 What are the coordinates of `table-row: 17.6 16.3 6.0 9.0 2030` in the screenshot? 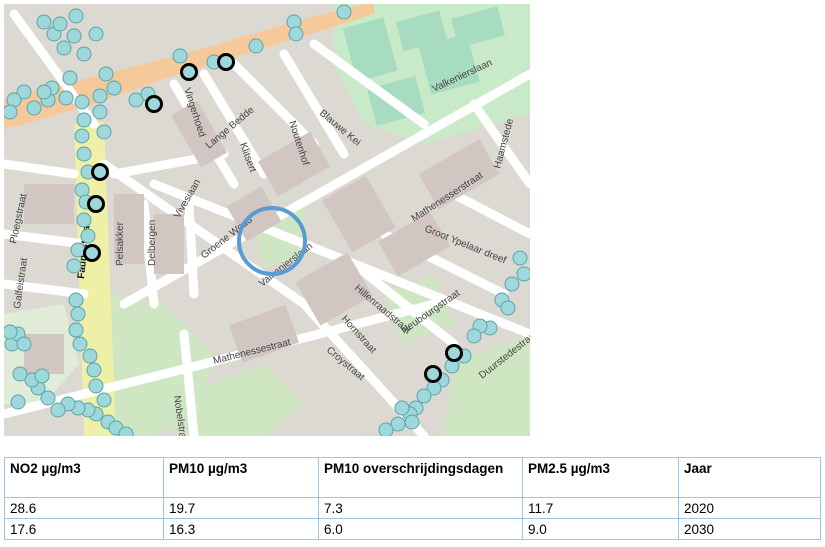 It's located at (412, 529).